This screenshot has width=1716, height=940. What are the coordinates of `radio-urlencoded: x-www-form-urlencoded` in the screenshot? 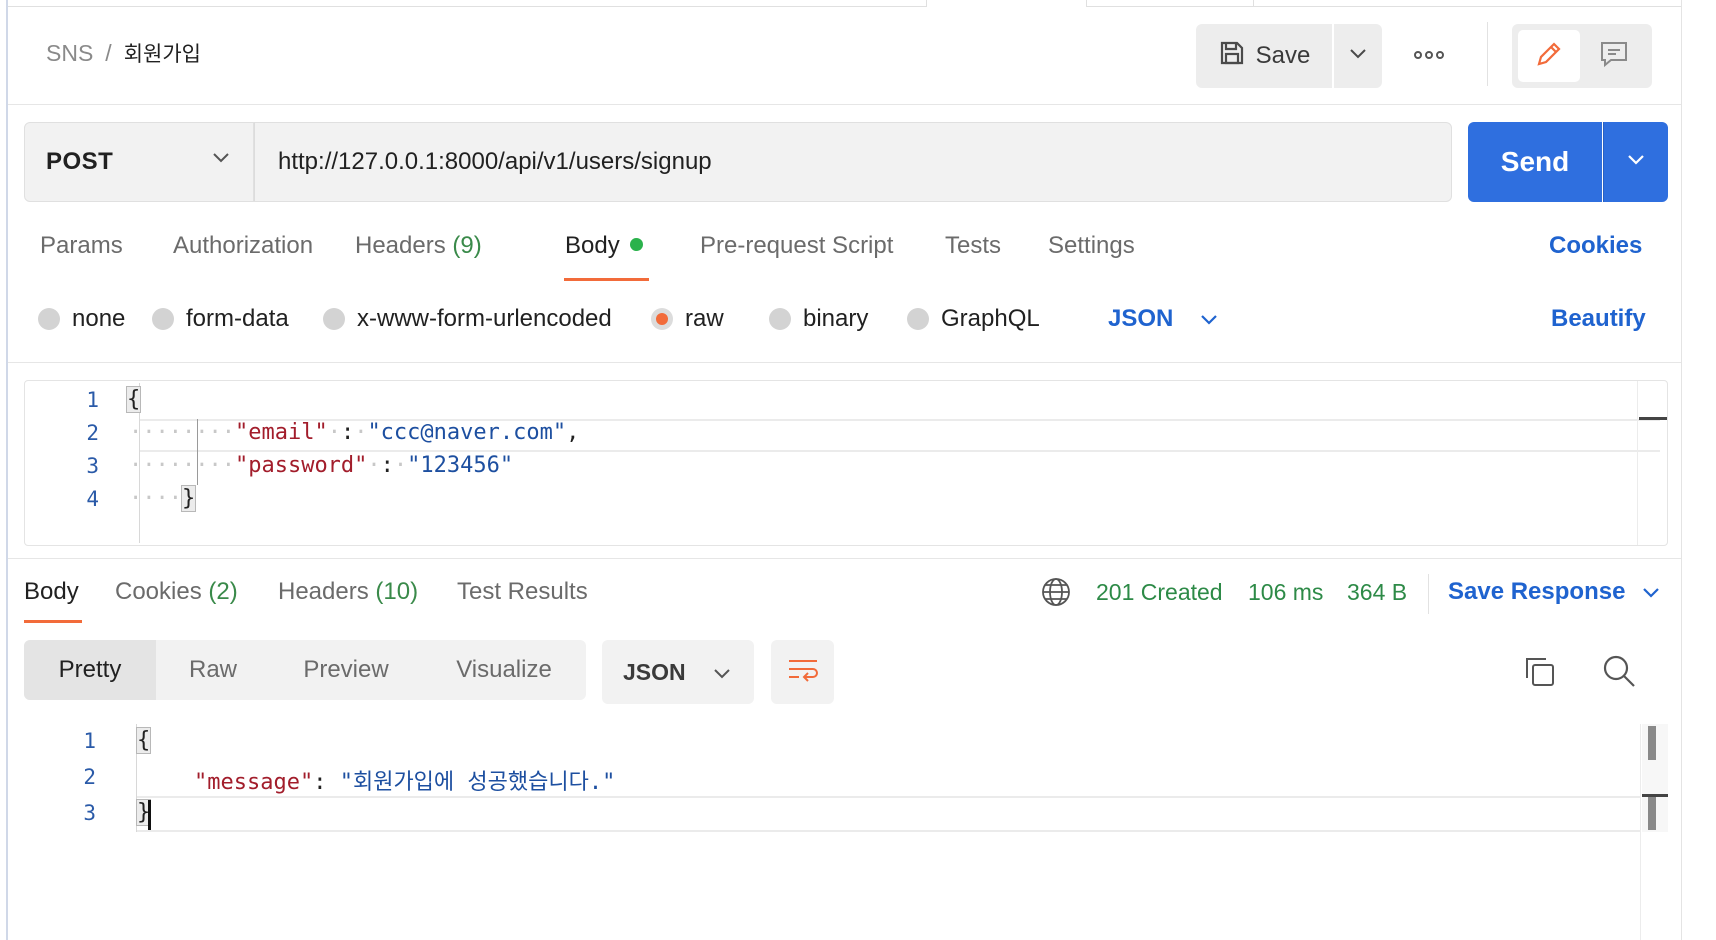 It's located at (467, 319).